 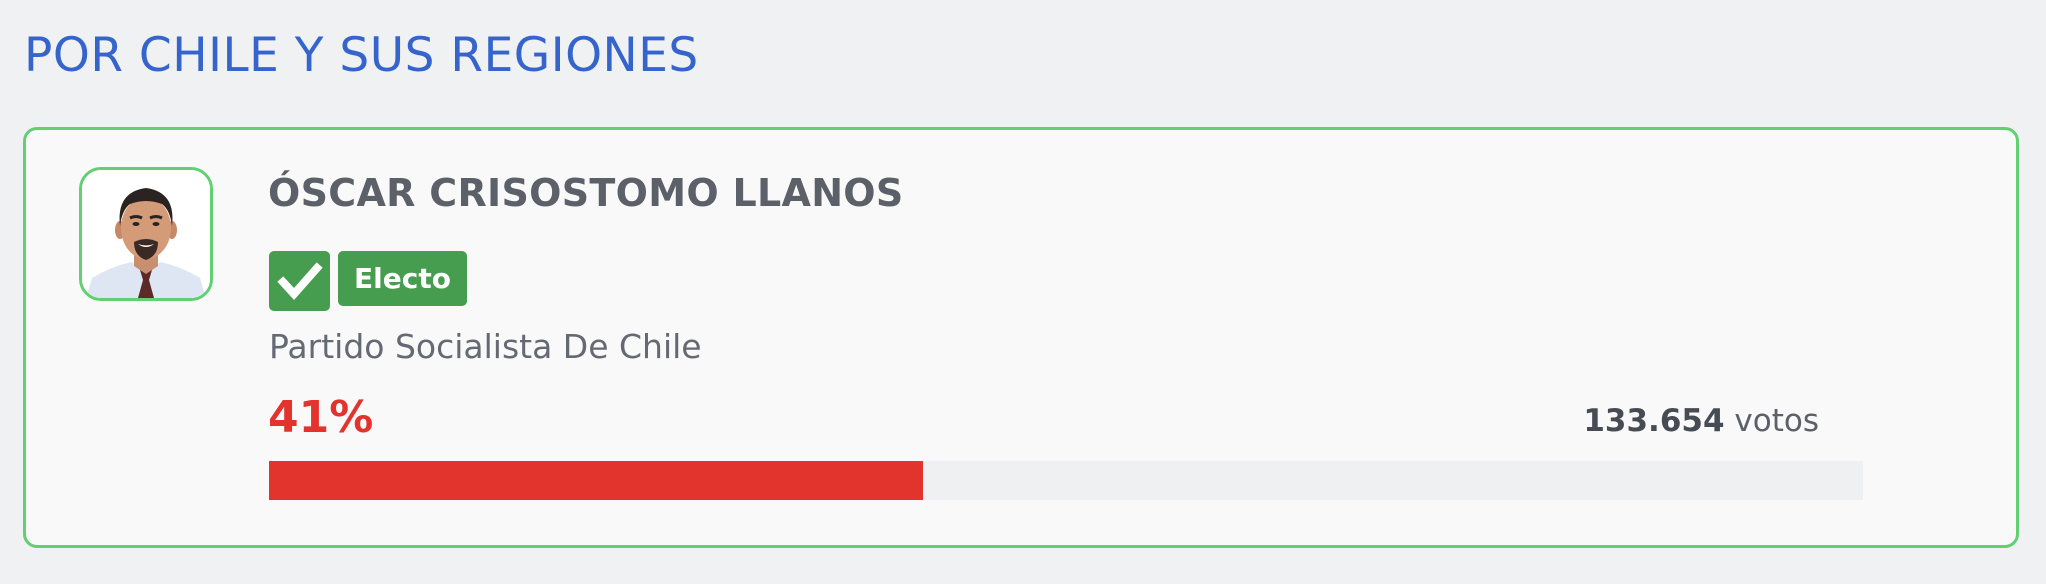 What do you see at coordinates (402, 278) in the screenshot?
I see `elected-status-badge: Electo` at bounding box center [402, 278].